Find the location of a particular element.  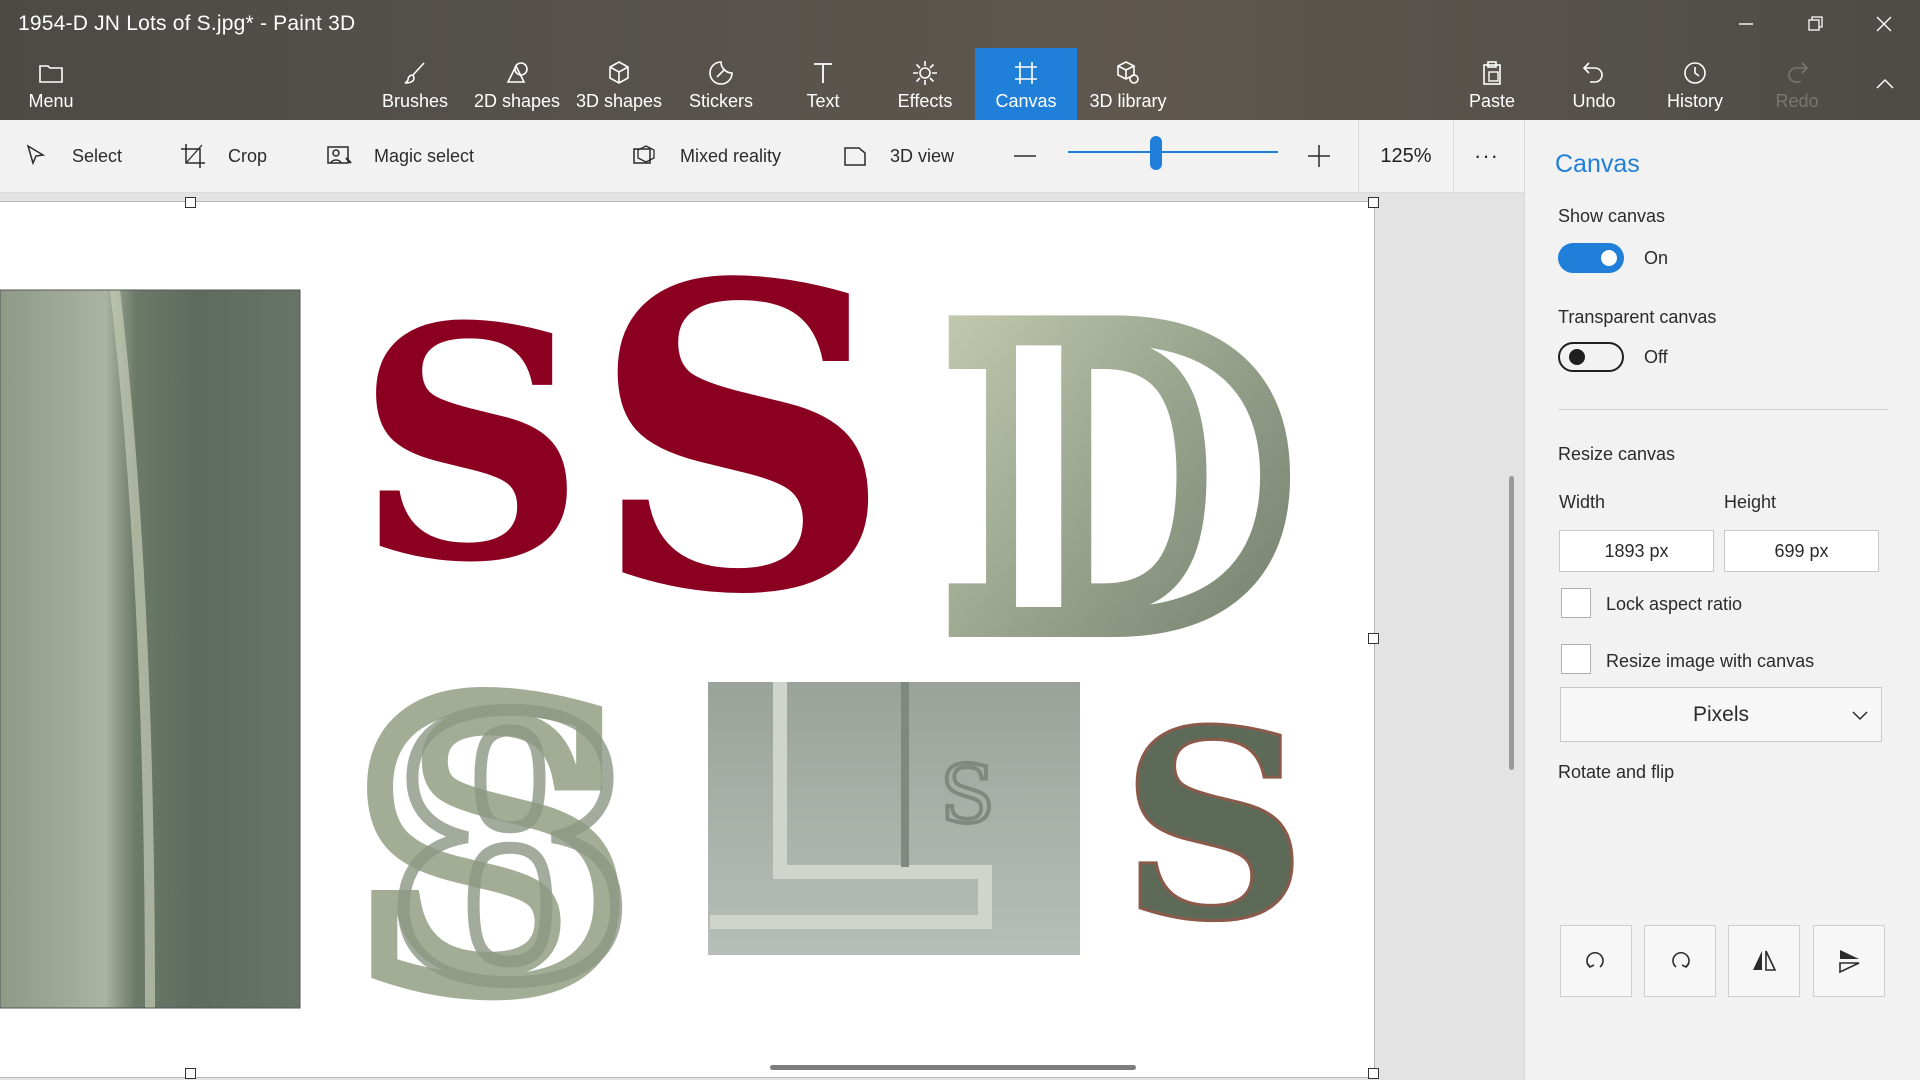

minimize-button is located at coordinates (1746, 24).